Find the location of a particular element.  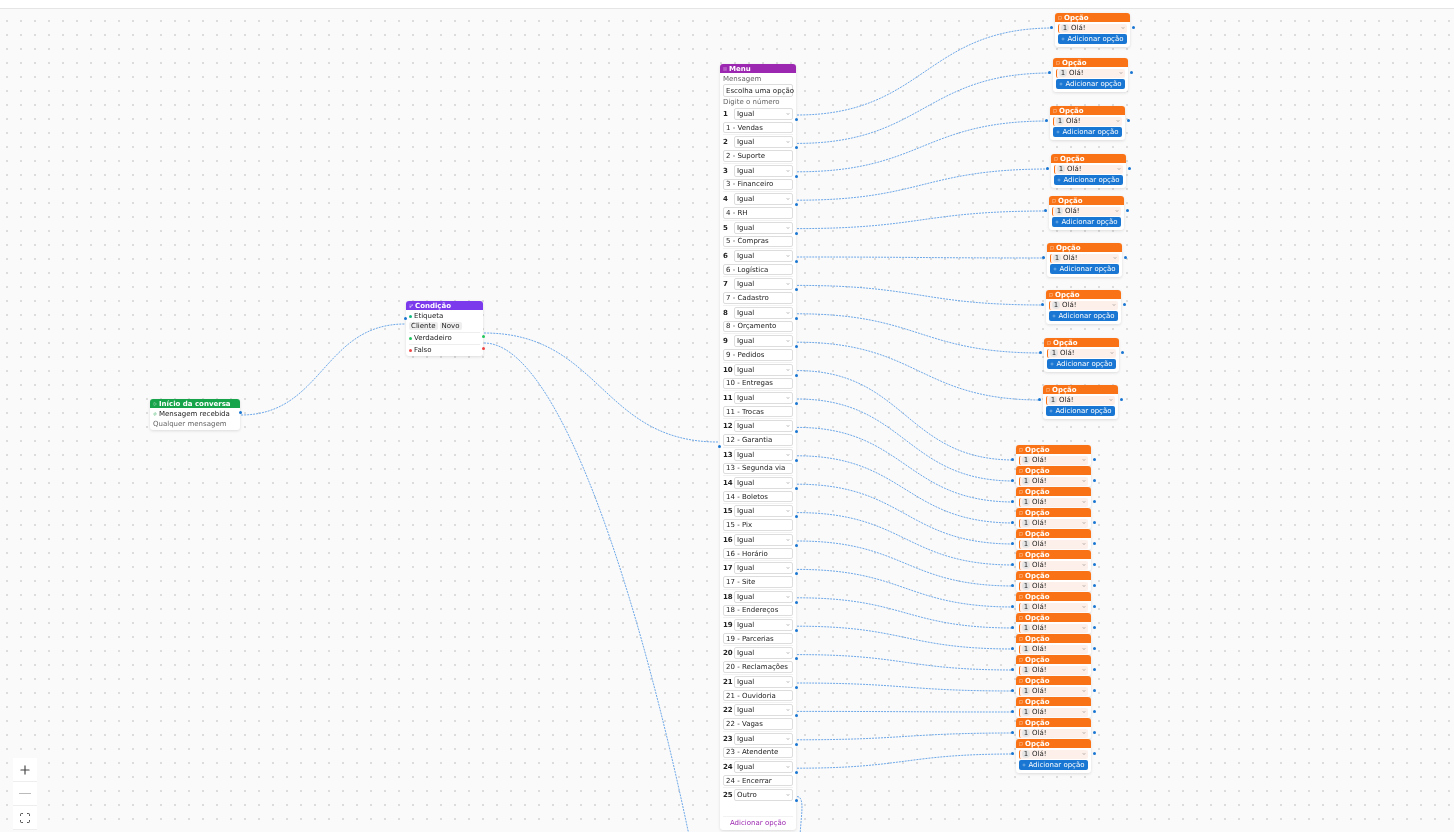

zoom-in-button is located at coordinates (25, 770).